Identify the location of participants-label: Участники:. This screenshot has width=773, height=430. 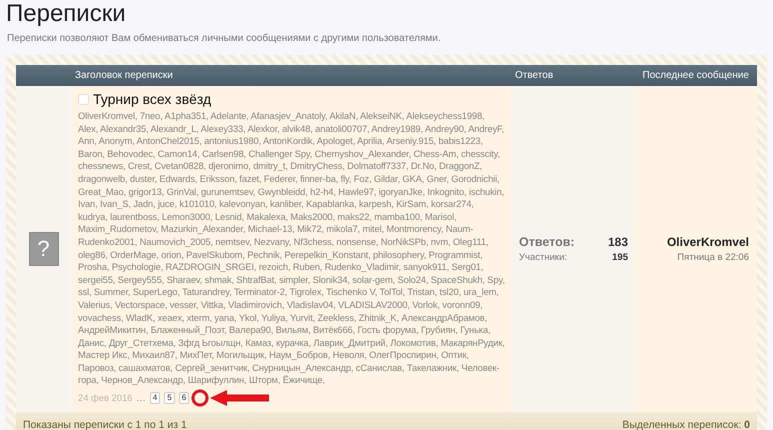
(543, 258).